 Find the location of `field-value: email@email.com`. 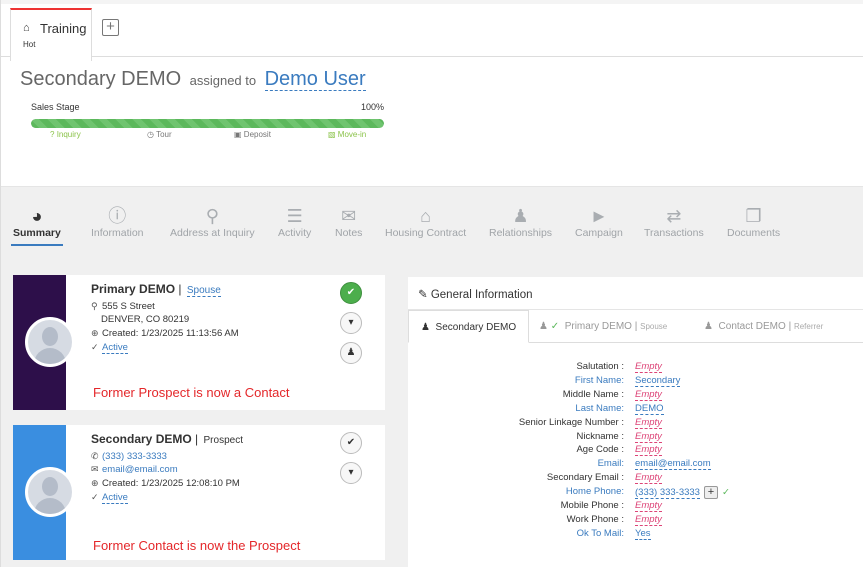

field-value: email@email.com is located at coordinates (673, 464).